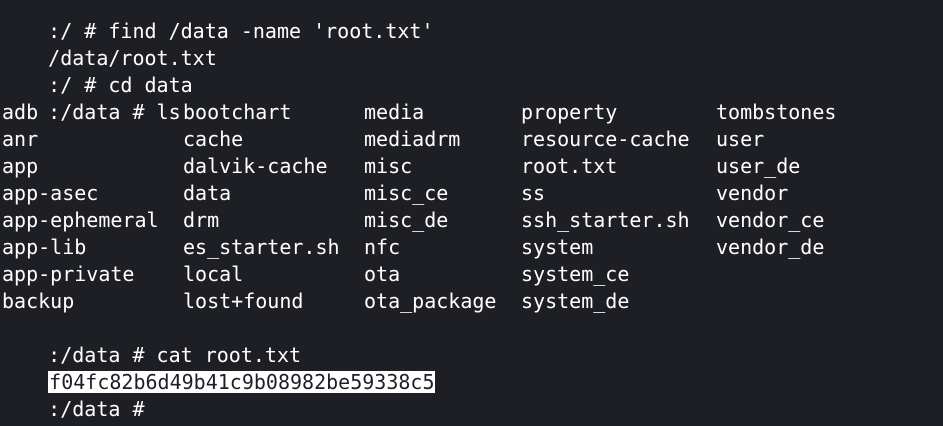 This screenshot has height=426, width=943. Describe the element at coordinates (575, 274) in the screenshot. I see `ls-entry: system_ce` at that location.